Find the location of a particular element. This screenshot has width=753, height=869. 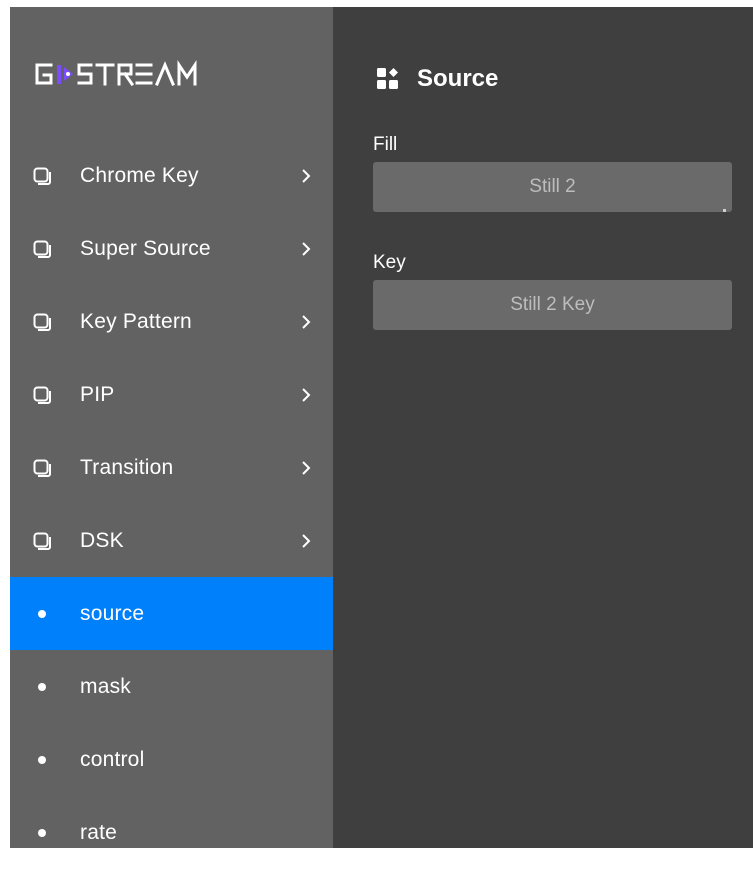

panel-title-text: Source is located at coordinates (458, 78).